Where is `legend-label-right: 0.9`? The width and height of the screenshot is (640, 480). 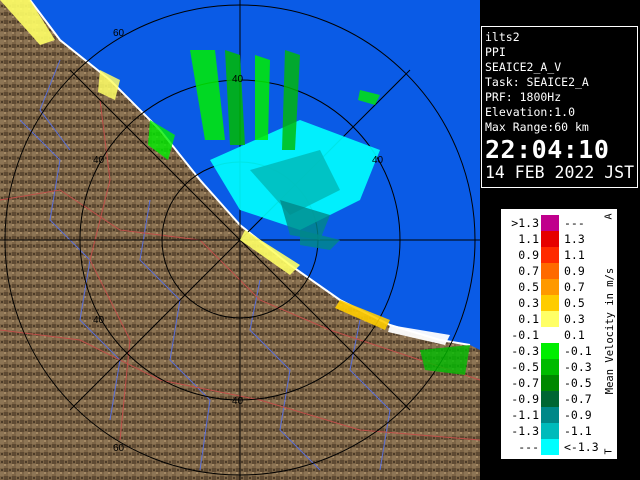
legend-label-right: 0.9 is located at coordinates (574, 271).